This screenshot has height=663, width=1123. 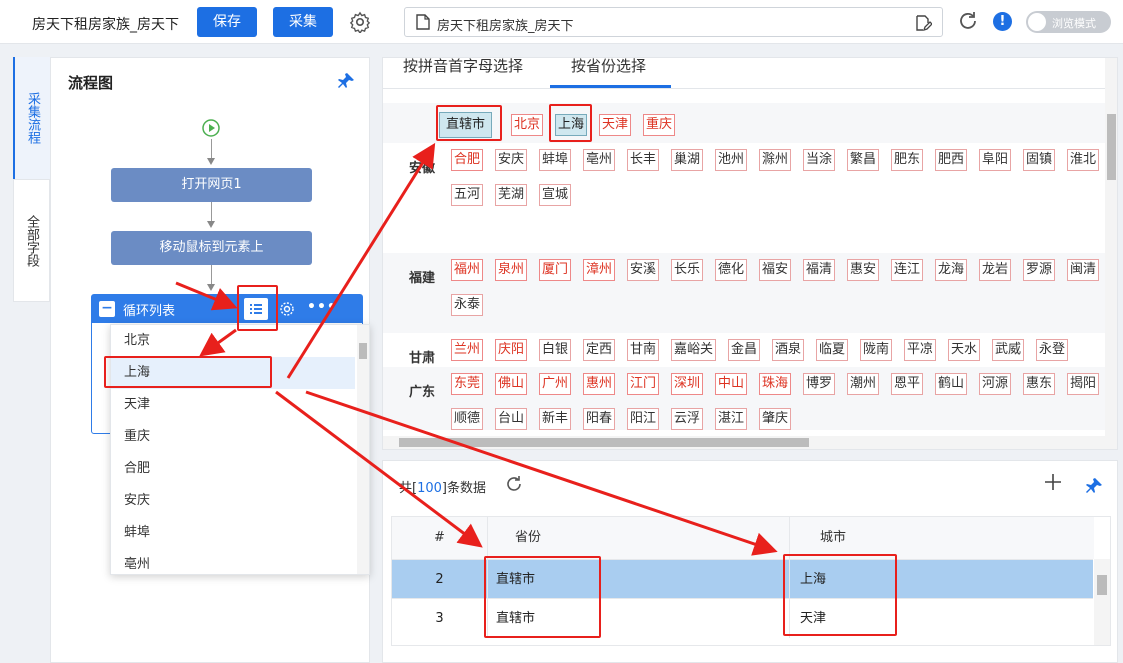 I want to click on dropdown-item: 重庆, so click(x=233, y=437).